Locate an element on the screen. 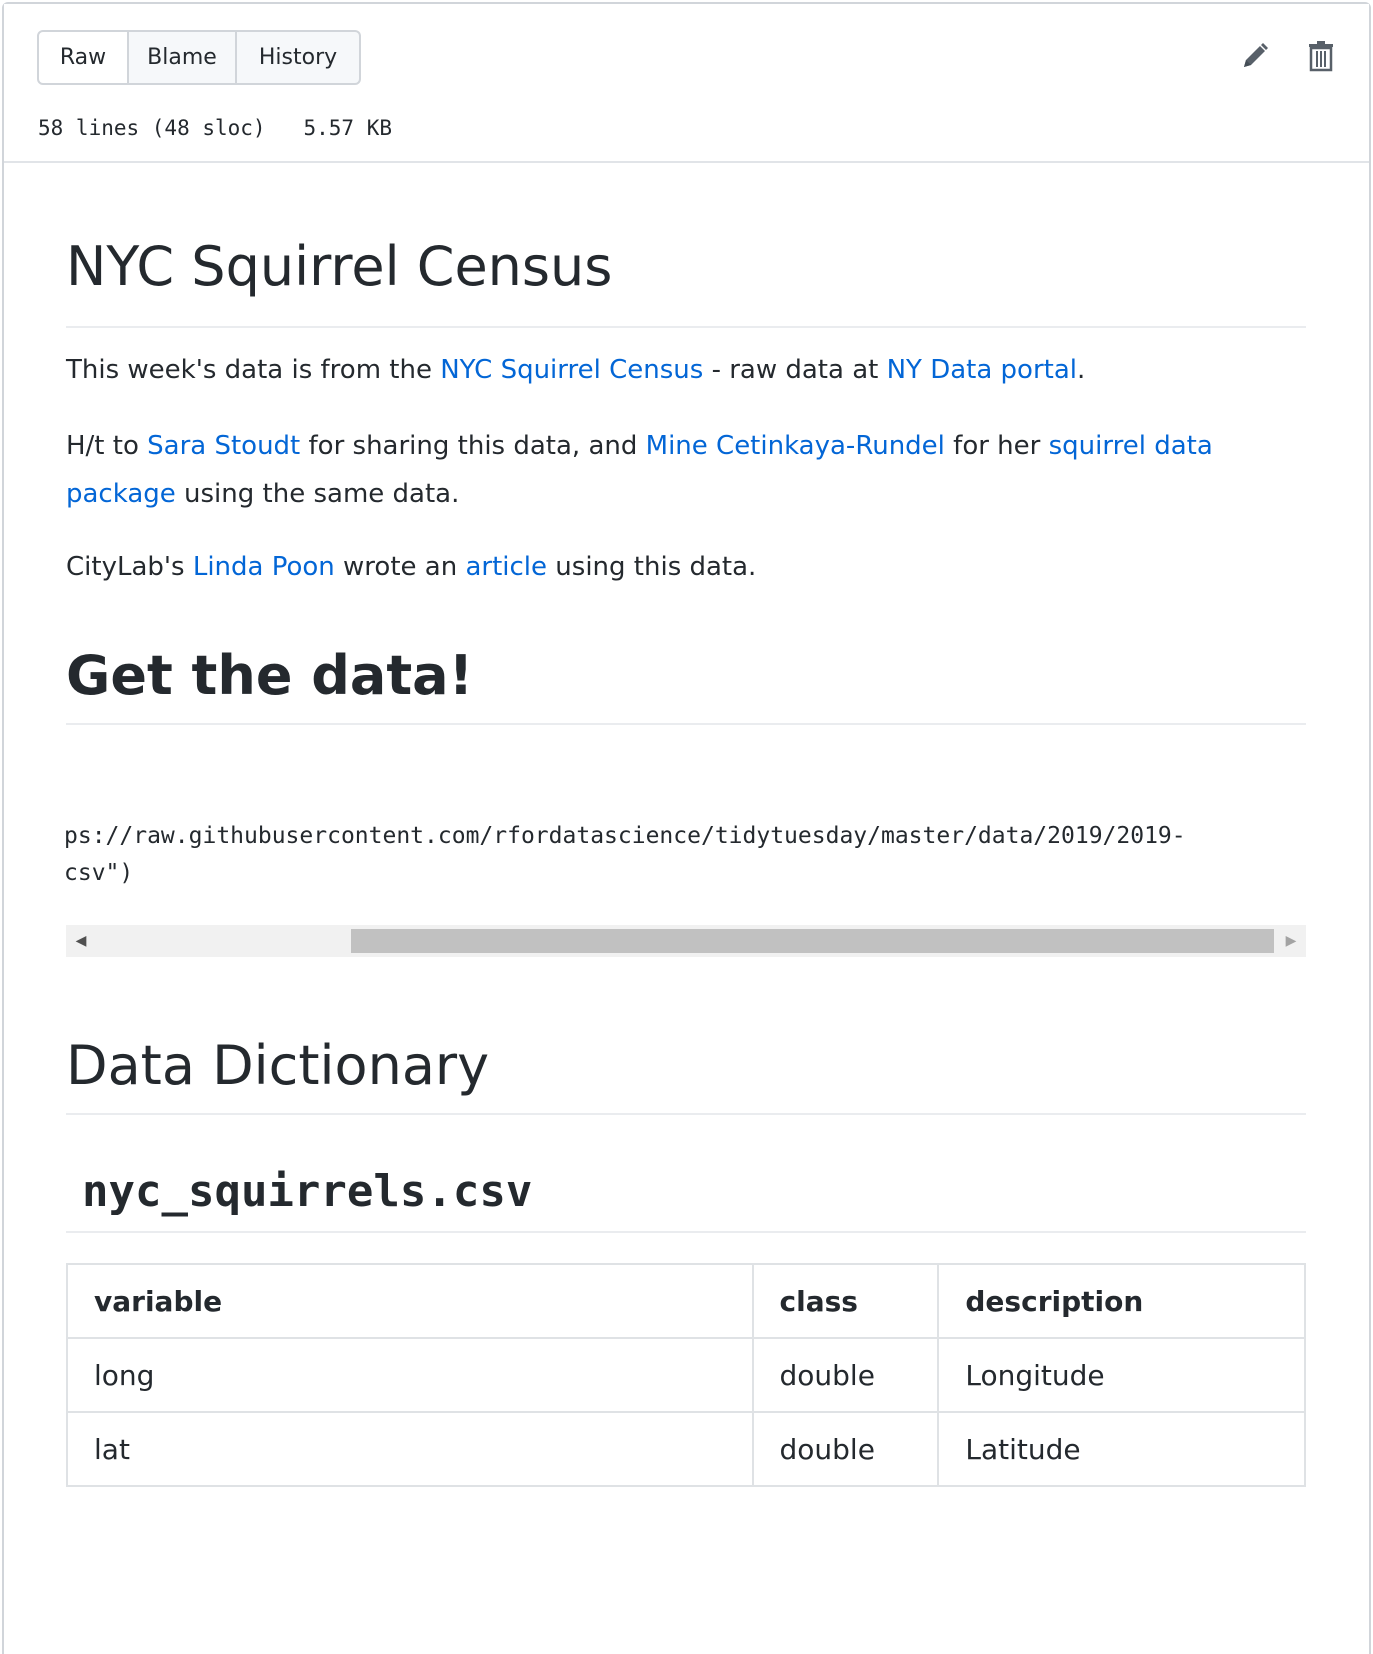  text: wrote an is located at coordinates (400, 567).